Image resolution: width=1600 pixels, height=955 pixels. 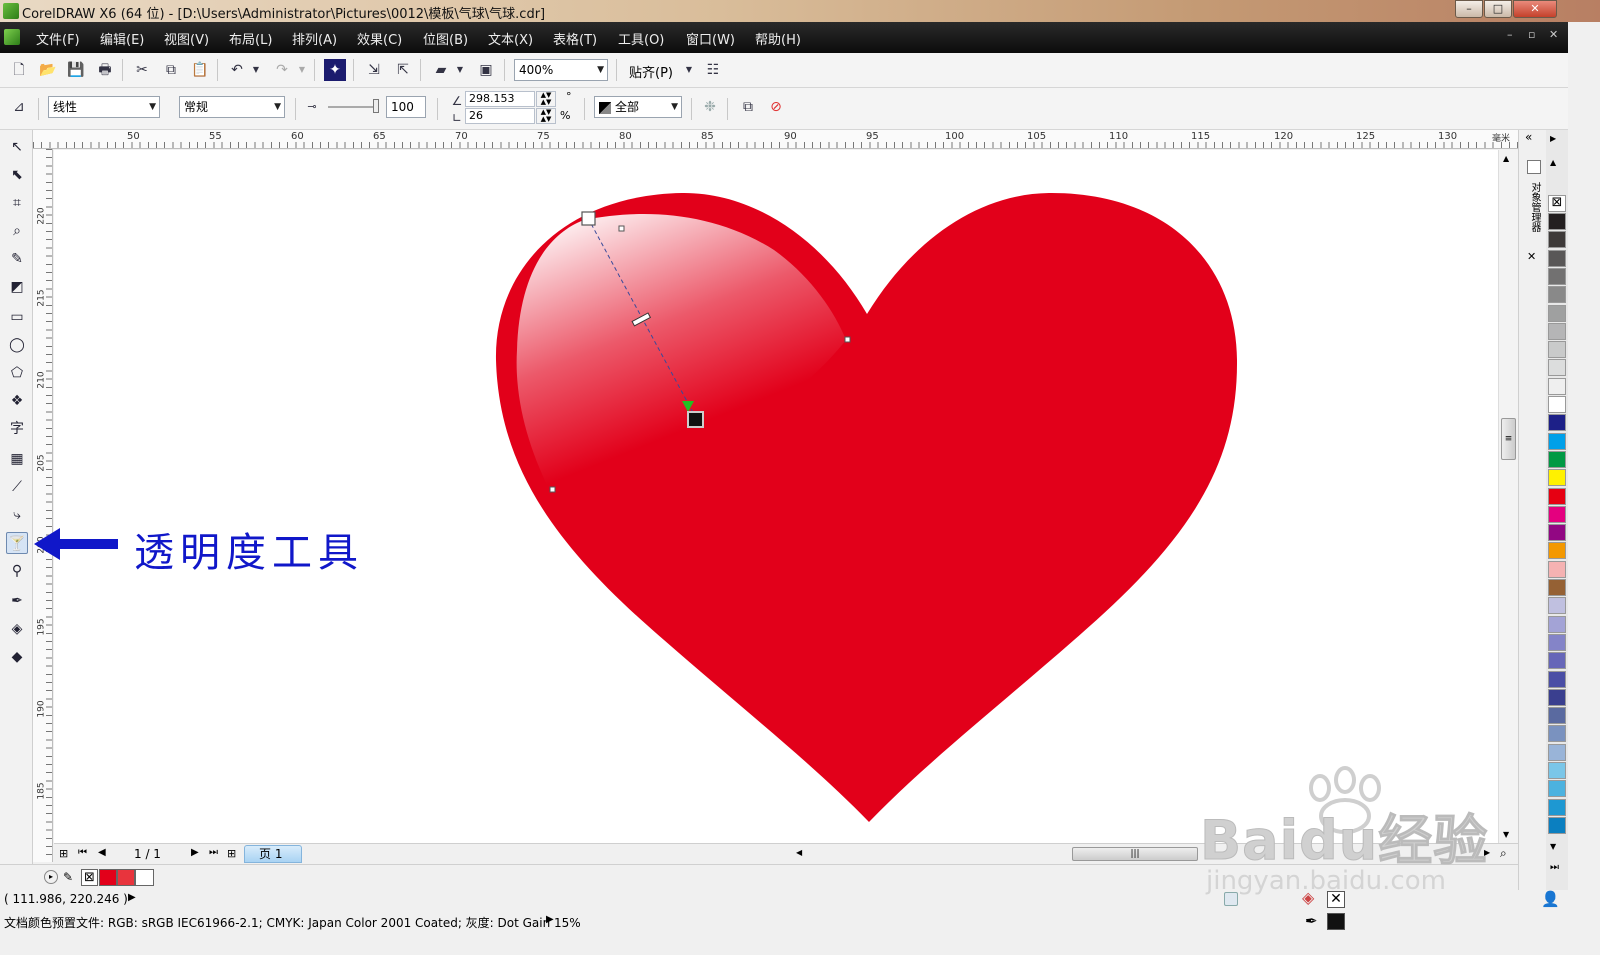 I want to click on doc-palette-menu-icon: ▸, so click(x=51, y=877).